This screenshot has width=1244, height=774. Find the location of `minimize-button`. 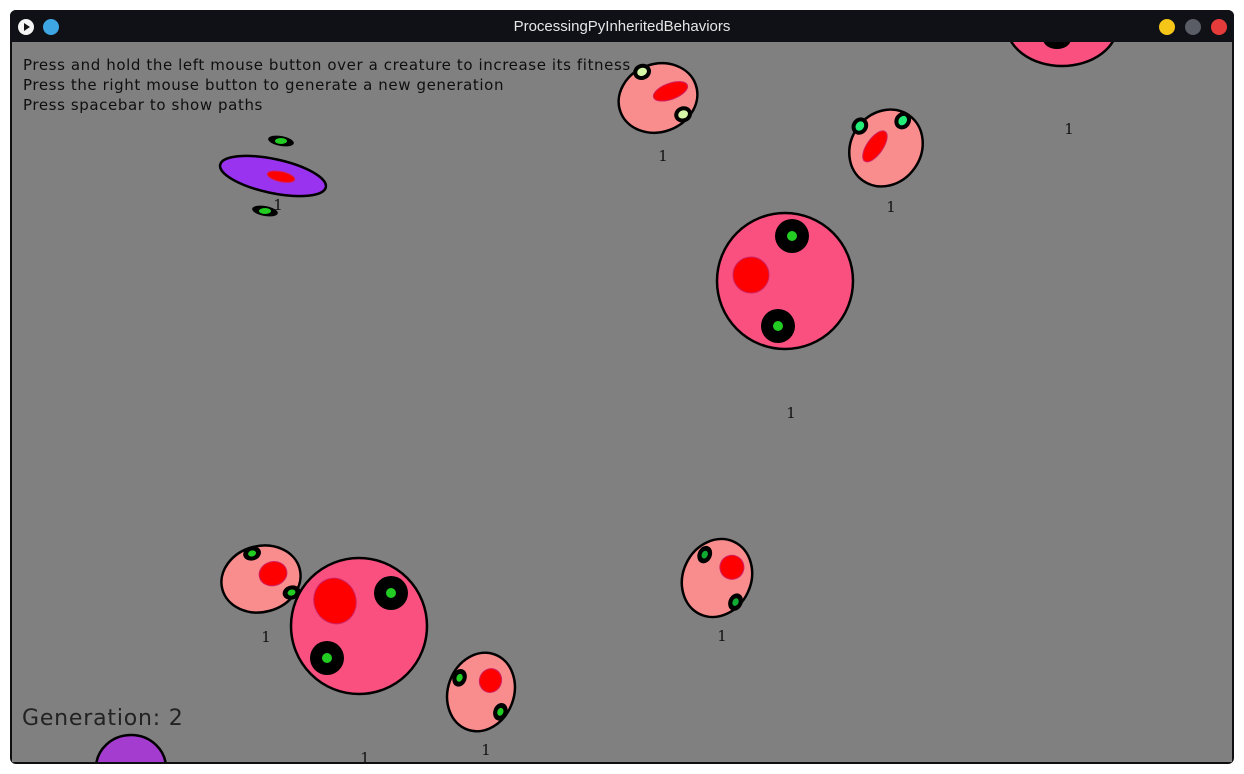

minimize-button is located at coordinates (1167, 27).